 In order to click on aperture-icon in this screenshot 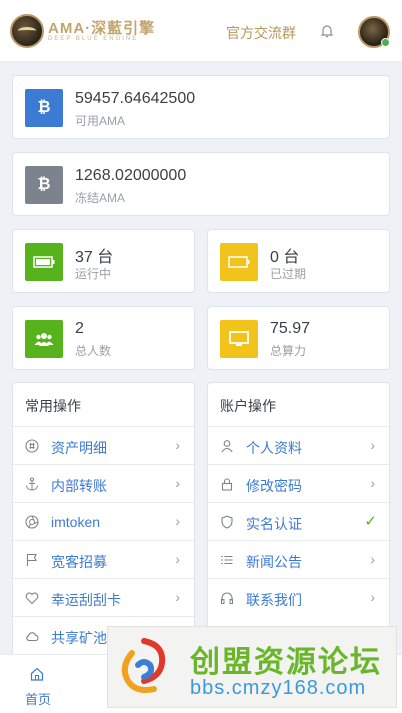, I will do `click(32, 522)`.